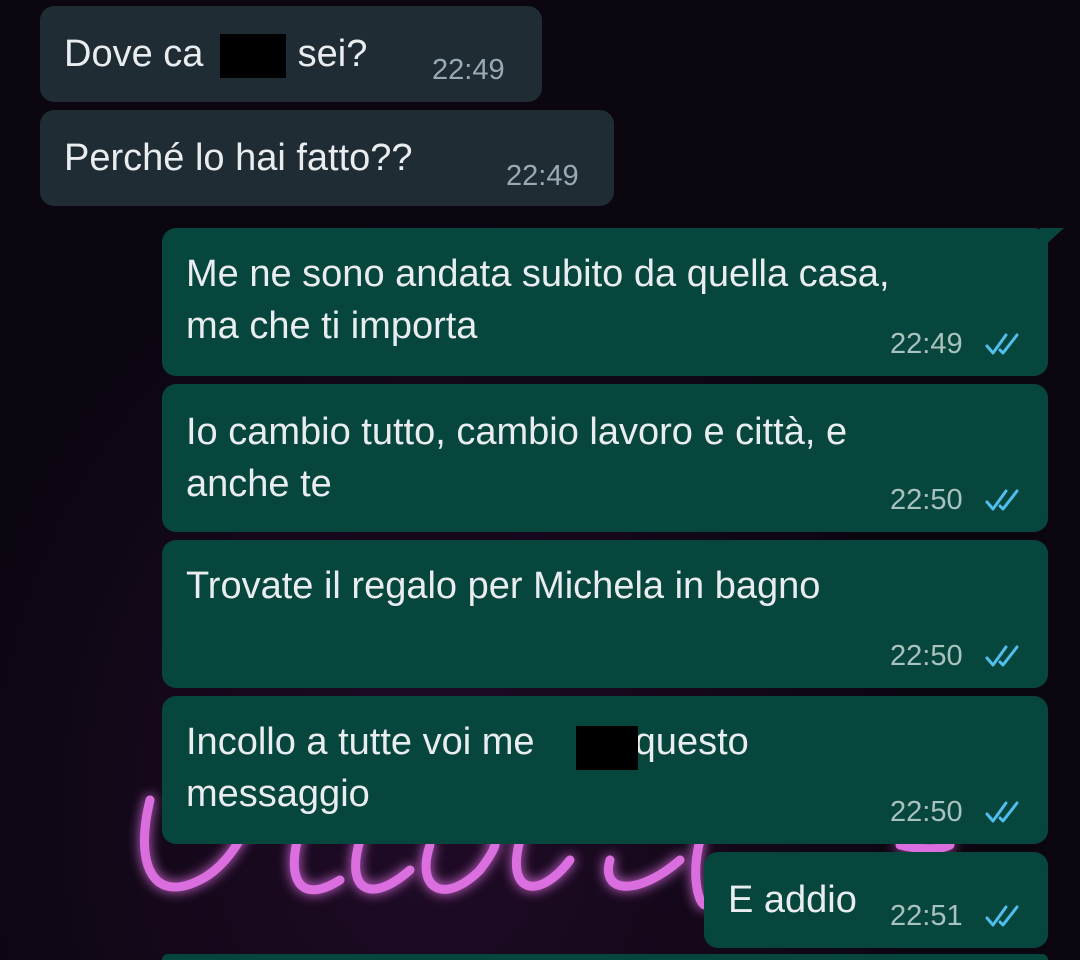 Image resolution: width=1080 pixels, height=960 pixels. I want to click on message-bubble-outgoing: E addio 22:51, so click(876, 900).